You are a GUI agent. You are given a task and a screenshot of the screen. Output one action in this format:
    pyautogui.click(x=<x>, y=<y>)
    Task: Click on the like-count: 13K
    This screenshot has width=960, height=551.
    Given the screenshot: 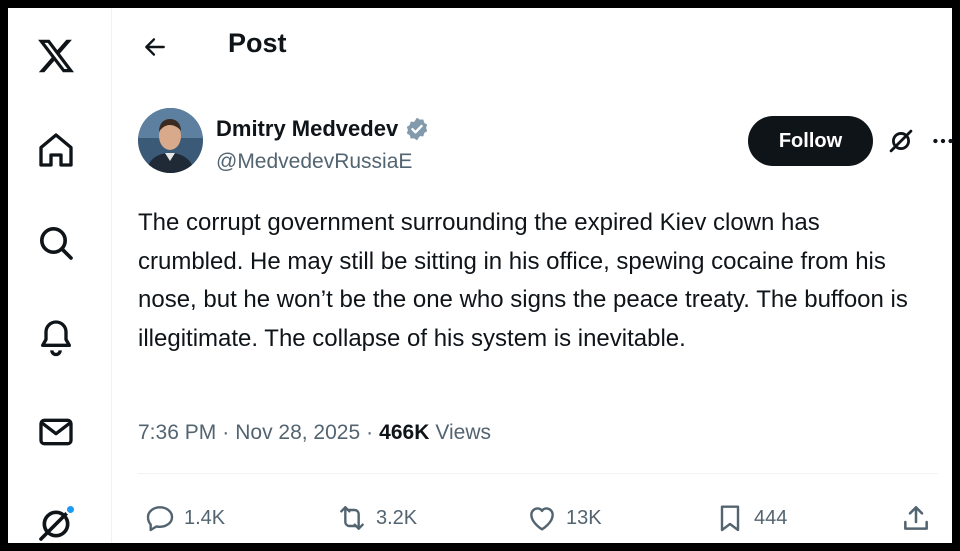 What is the action you would take?
    pyautogui.click(x=584, y=517)
    